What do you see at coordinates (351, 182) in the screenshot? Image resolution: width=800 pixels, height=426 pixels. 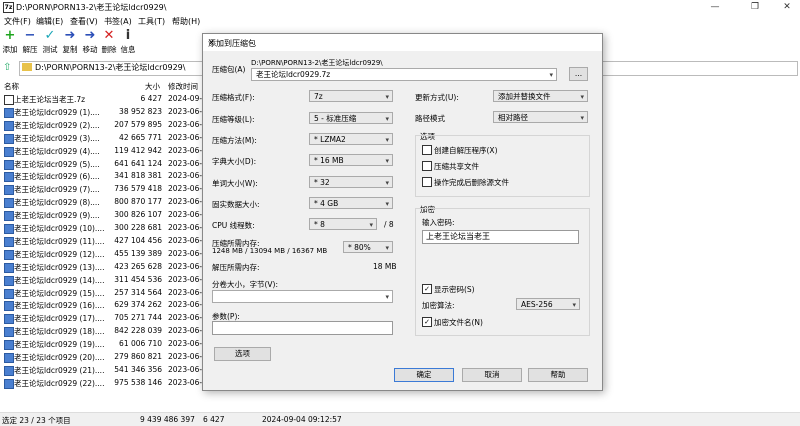 I see `word-select: * 32 ▾` at bounding box center [351, 182].